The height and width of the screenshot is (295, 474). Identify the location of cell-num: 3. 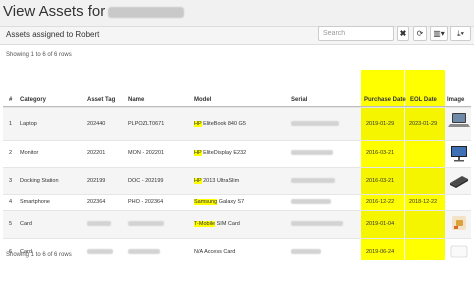
(11, 181).